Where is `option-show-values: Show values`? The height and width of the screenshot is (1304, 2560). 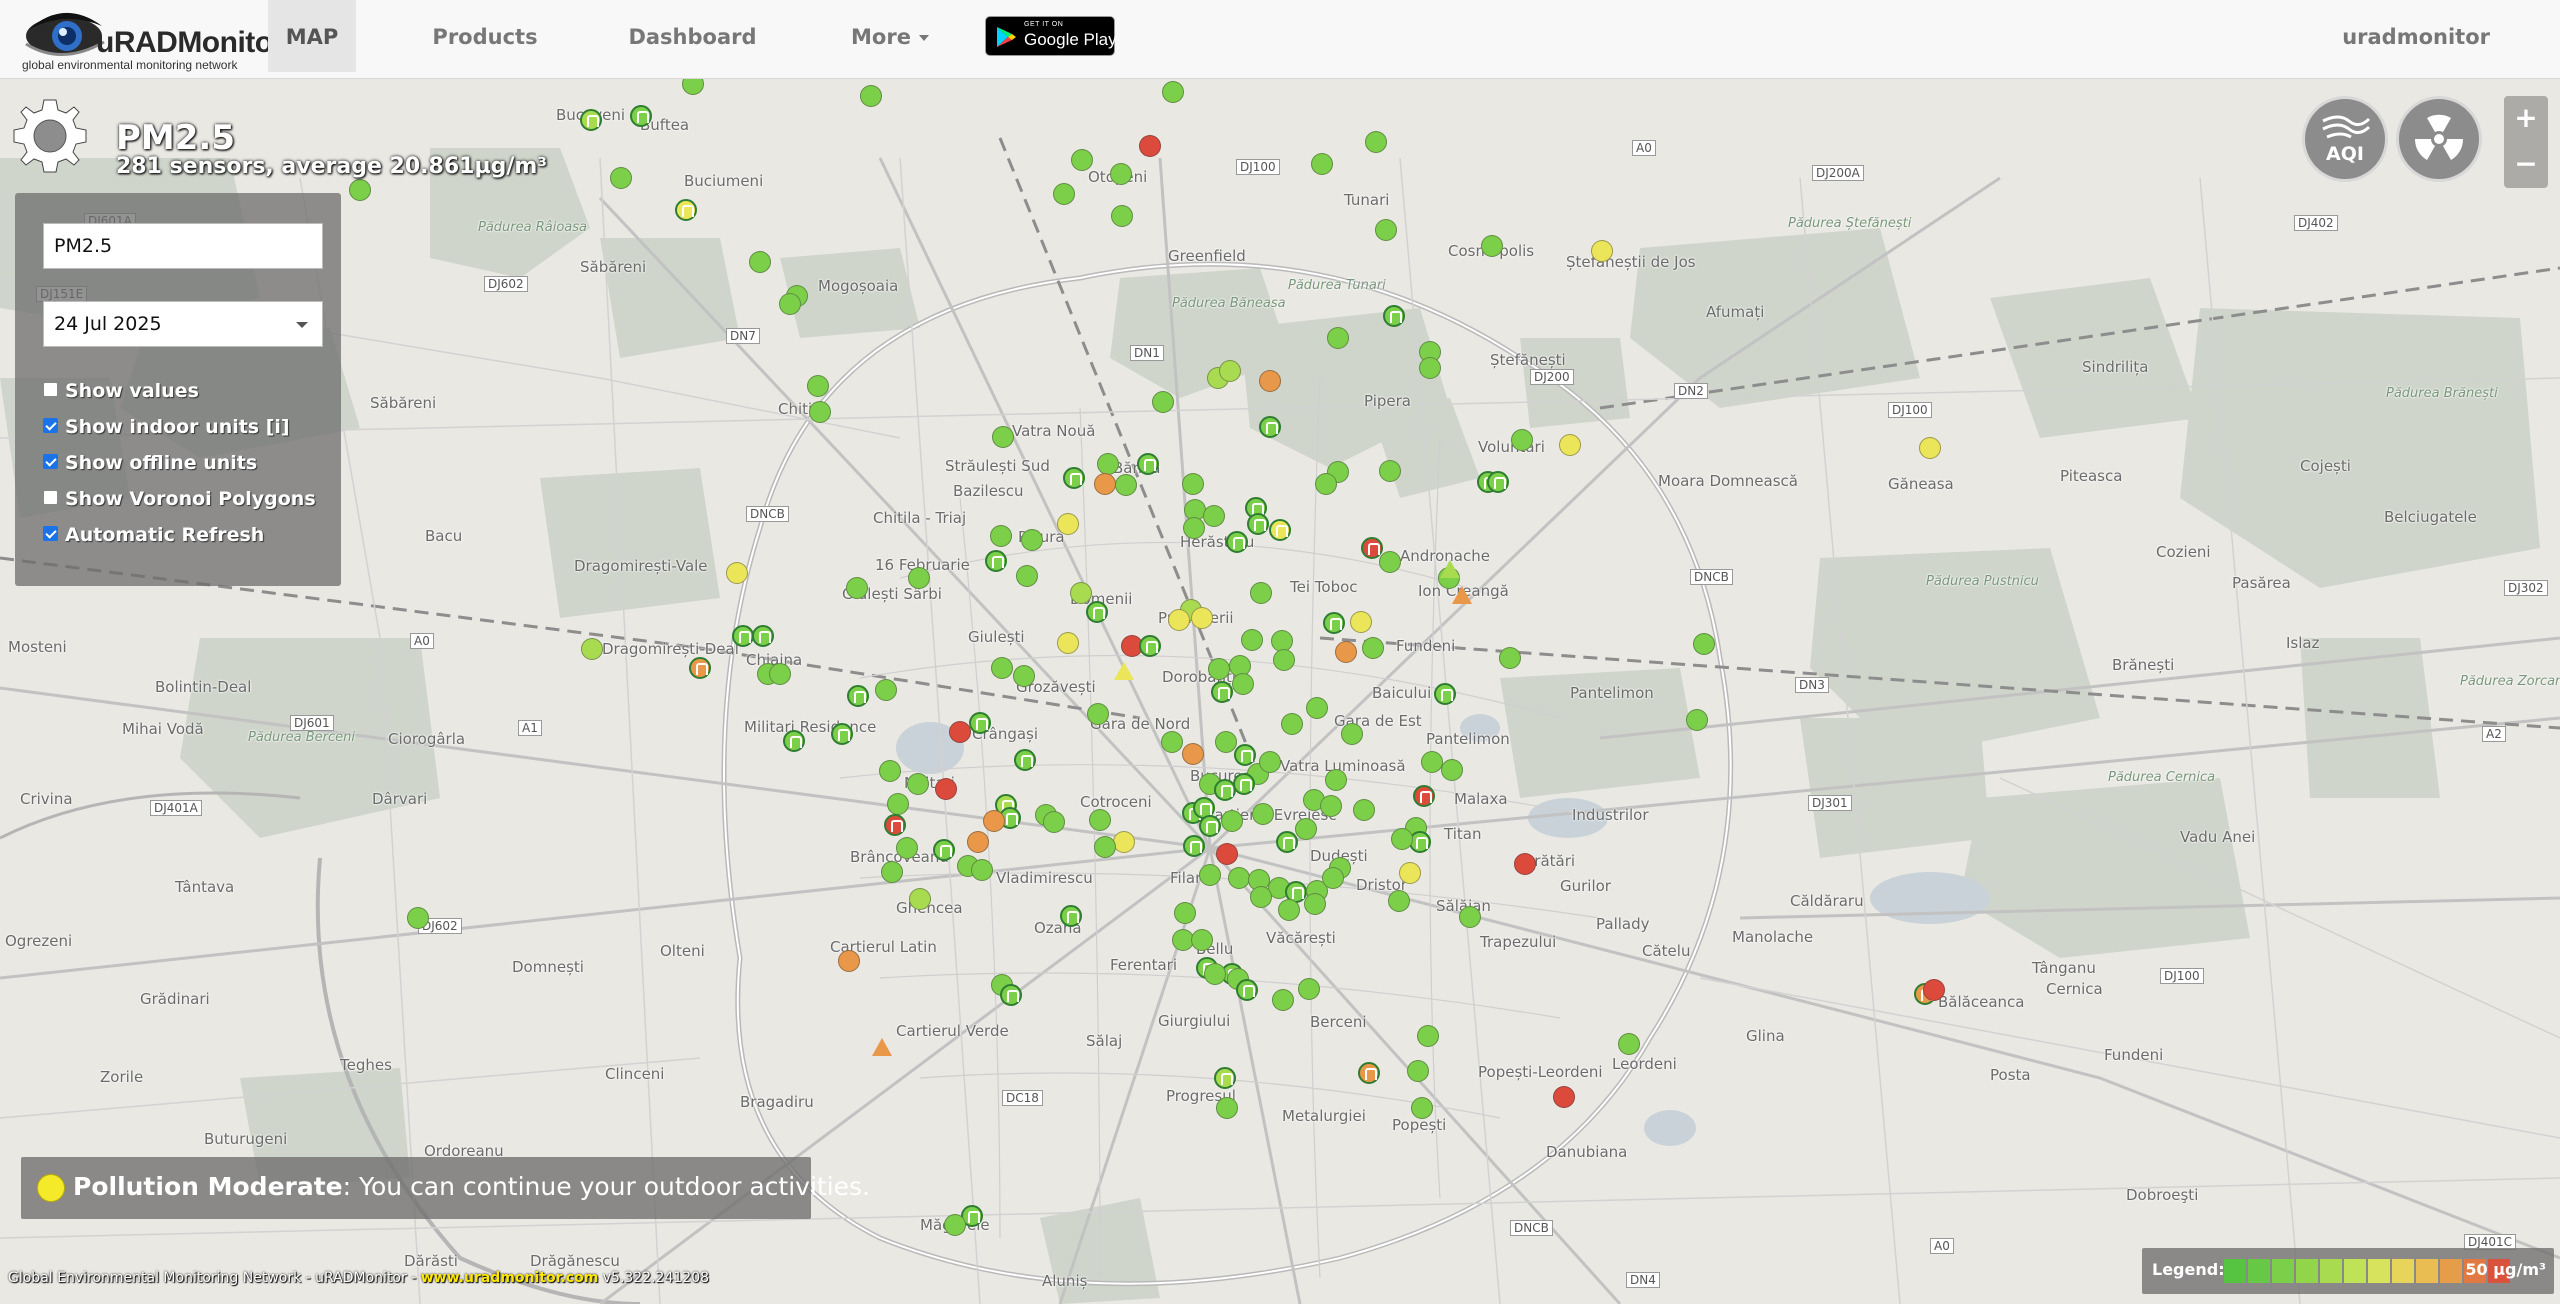
option-show-values: Show values is located at coordinates (121, 391).